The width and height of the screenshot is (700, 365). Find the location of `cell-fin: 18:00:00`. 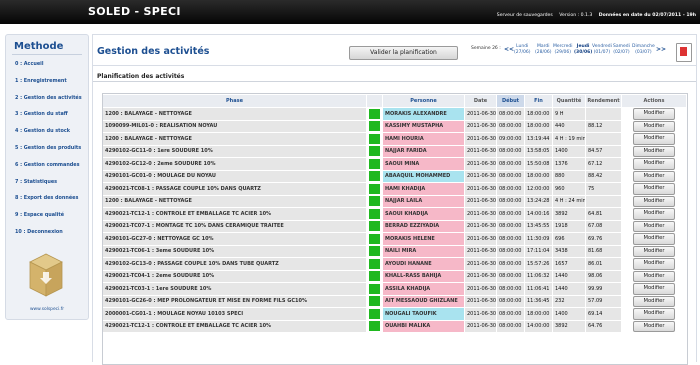

cell-fin: 18:00:00 is located at coordinates (539, 314).